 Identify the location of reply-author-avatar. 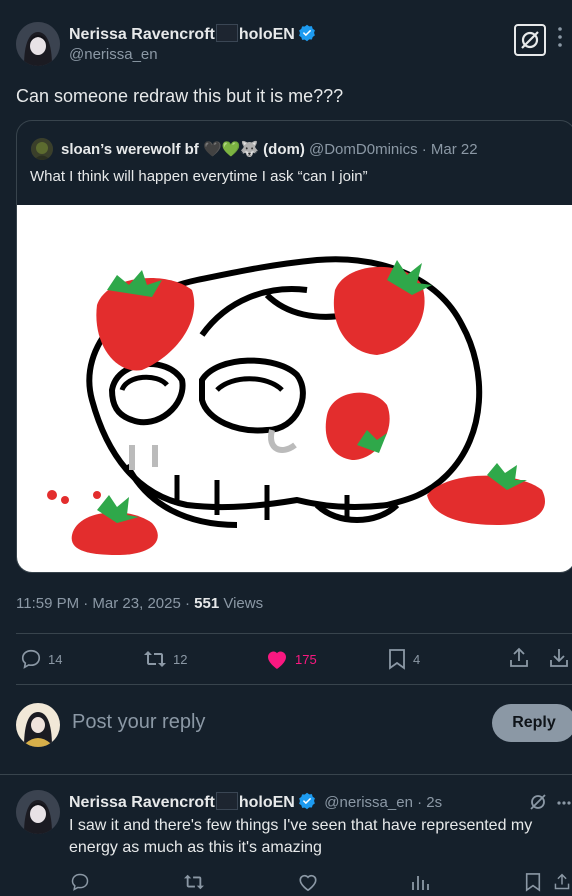
(38, 812).